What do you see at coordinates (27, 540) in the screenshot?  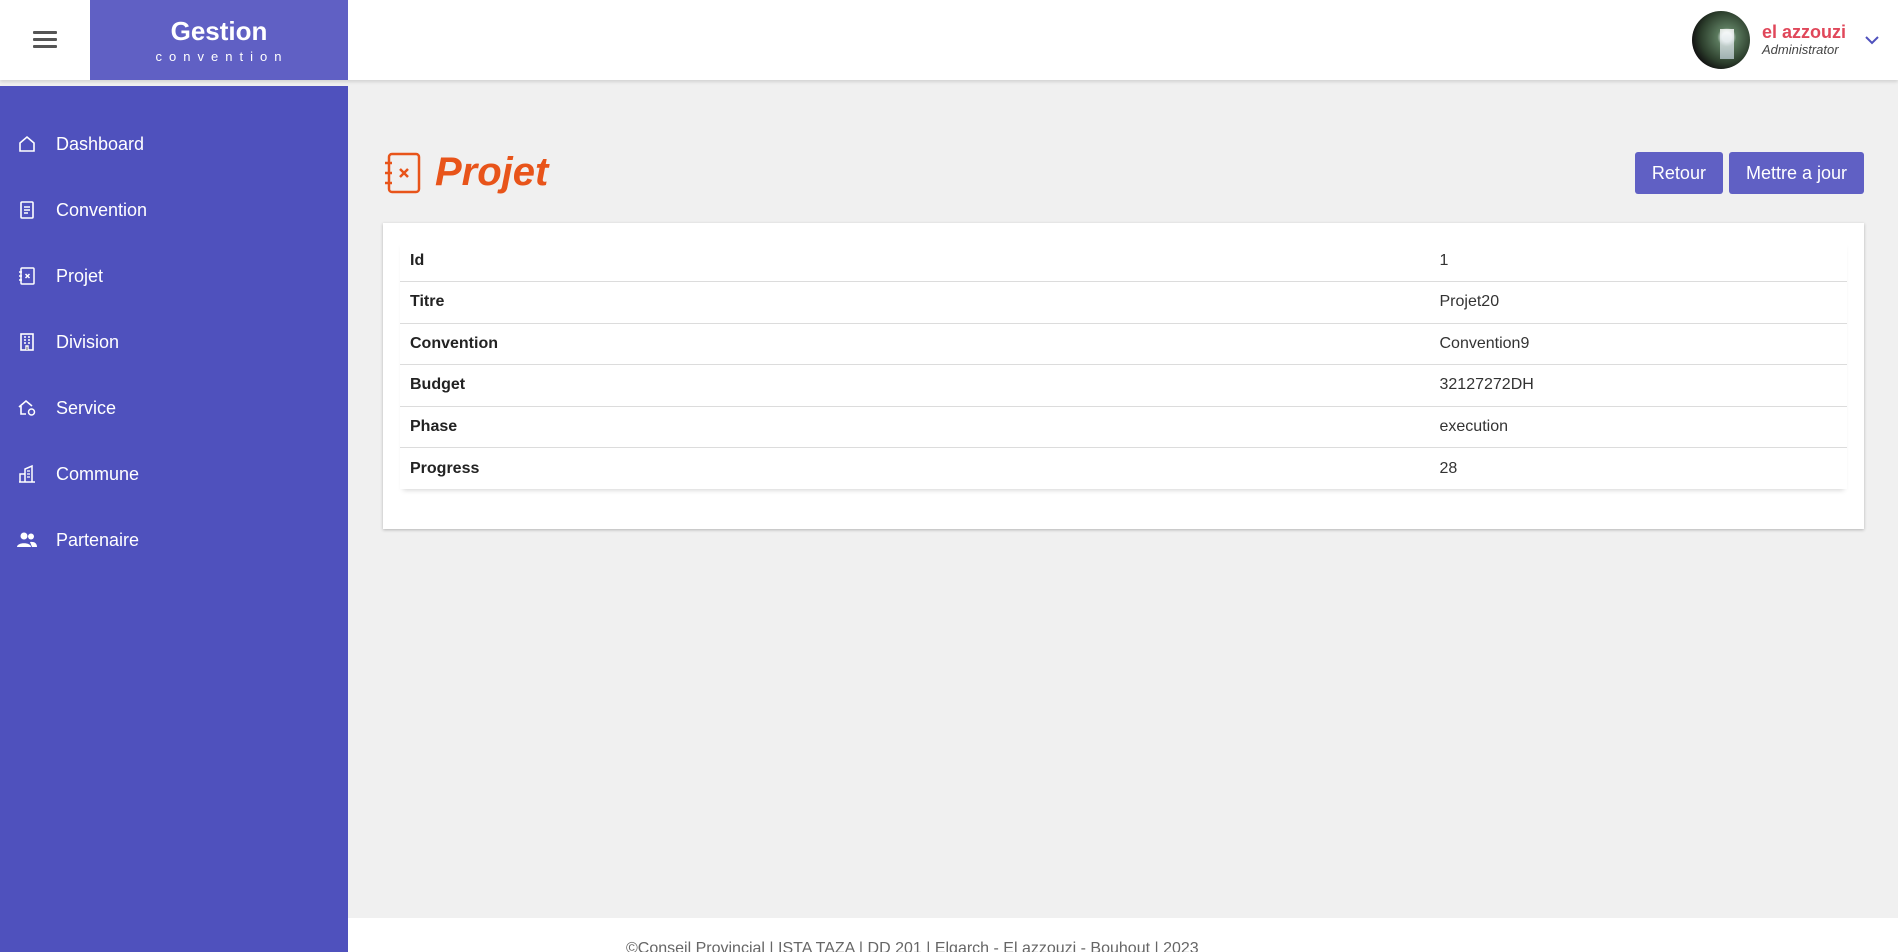 I see `people-icon` at bounding box center [27, 540].